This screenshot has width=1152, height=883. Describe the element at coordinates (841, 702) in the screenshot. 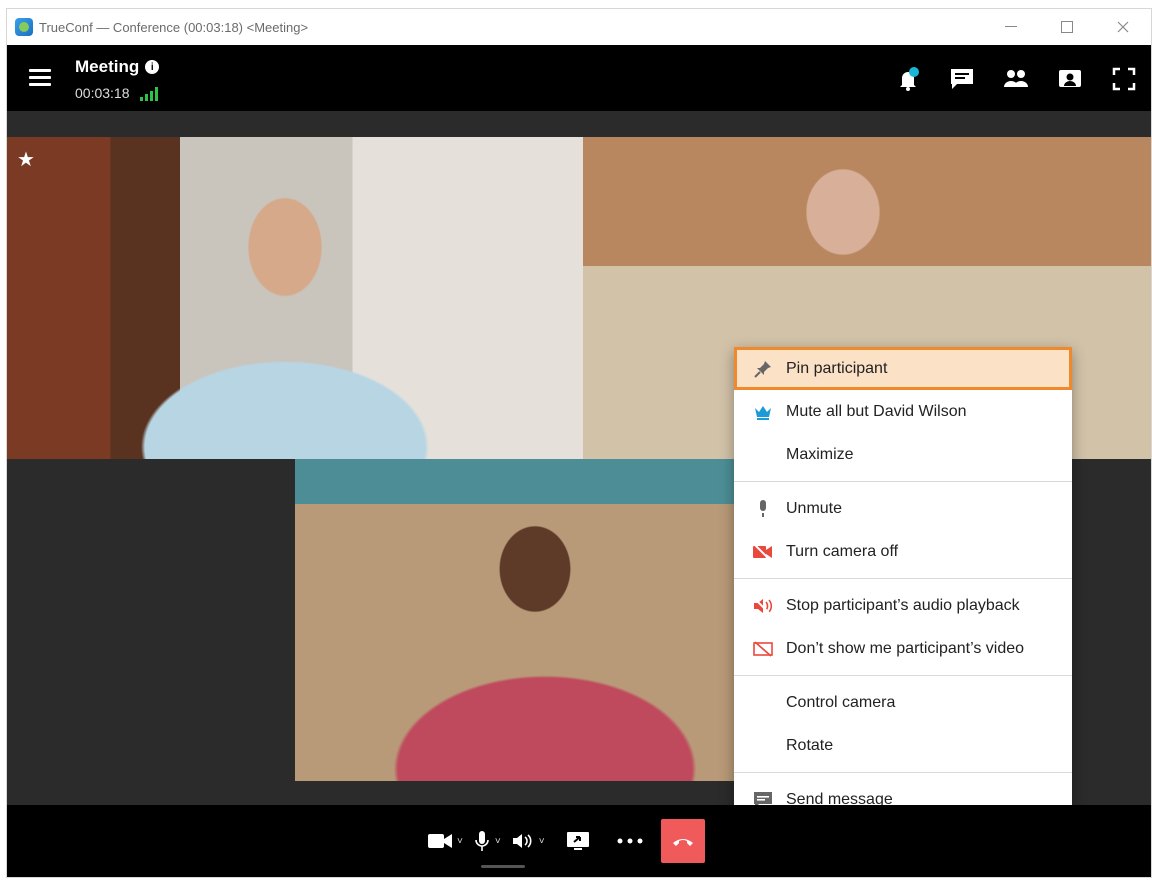

I see `menu-item-label: Control camera` at that location.